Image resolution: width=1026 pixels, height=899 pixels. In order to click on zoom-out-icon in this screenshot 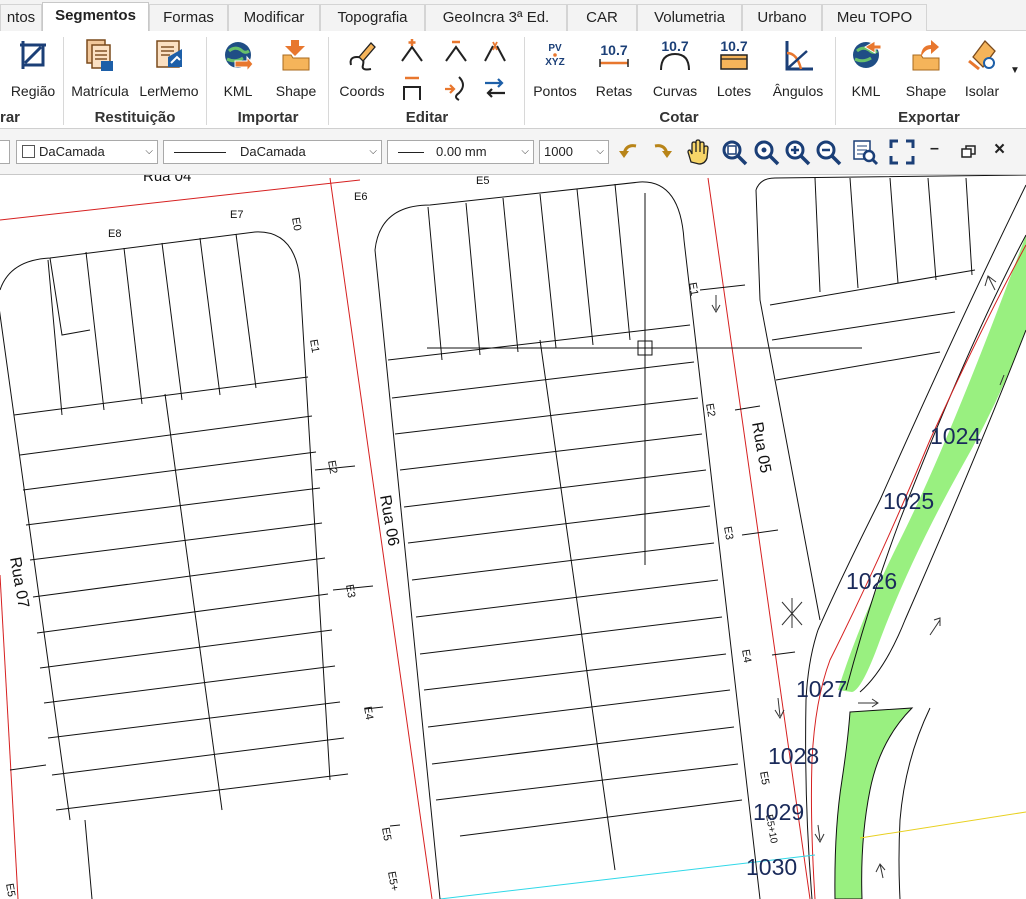, I will do `click(828, 152)`.